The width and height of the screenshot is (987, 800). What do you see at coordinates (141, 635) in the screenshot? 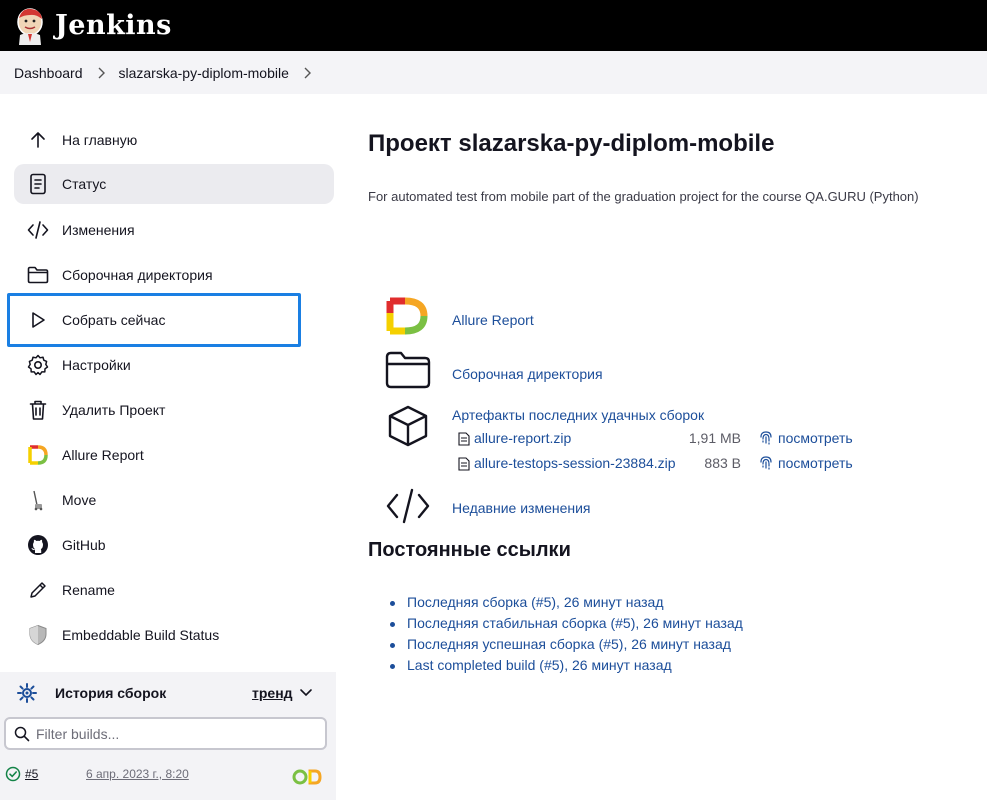
I see `sidebar-item-label: Embeddable Build Status` at bounding box center [141, 635].